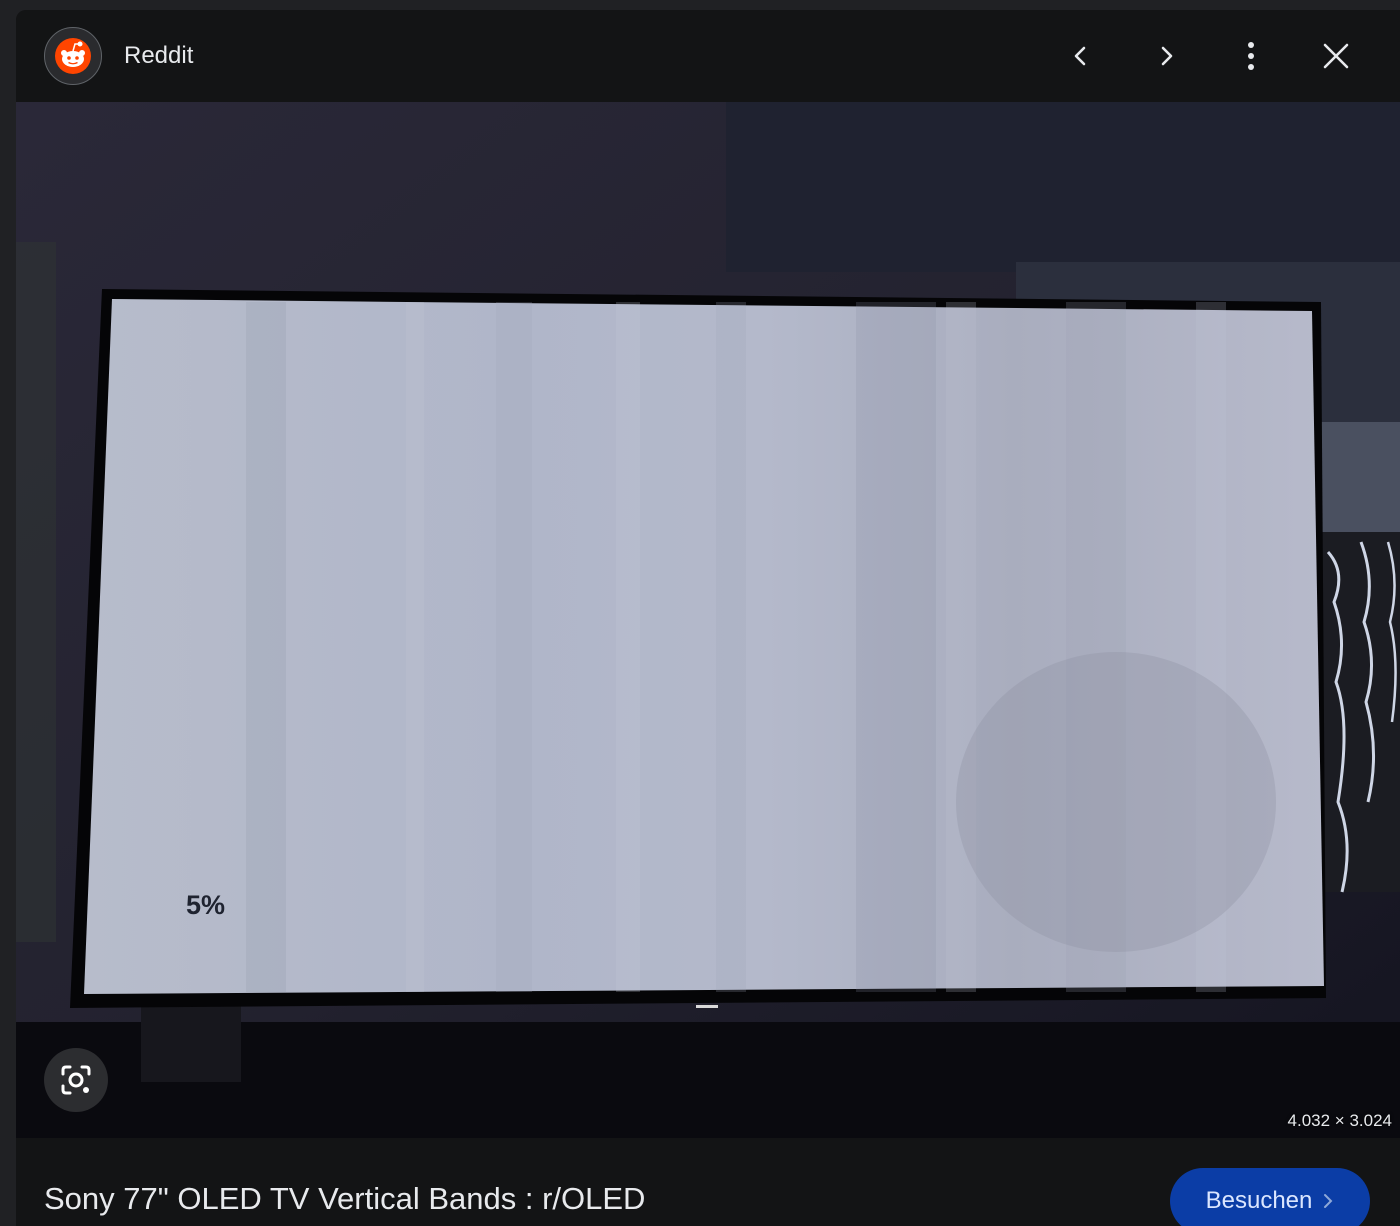 Image resolution: width=1400 pixels, height=1226 pixels. What do you see at coordinates (1339, 1120) in the screenshot?
I see `image-dimensions: 4.032 × 3.024` at bounding box center [1339, 1120].